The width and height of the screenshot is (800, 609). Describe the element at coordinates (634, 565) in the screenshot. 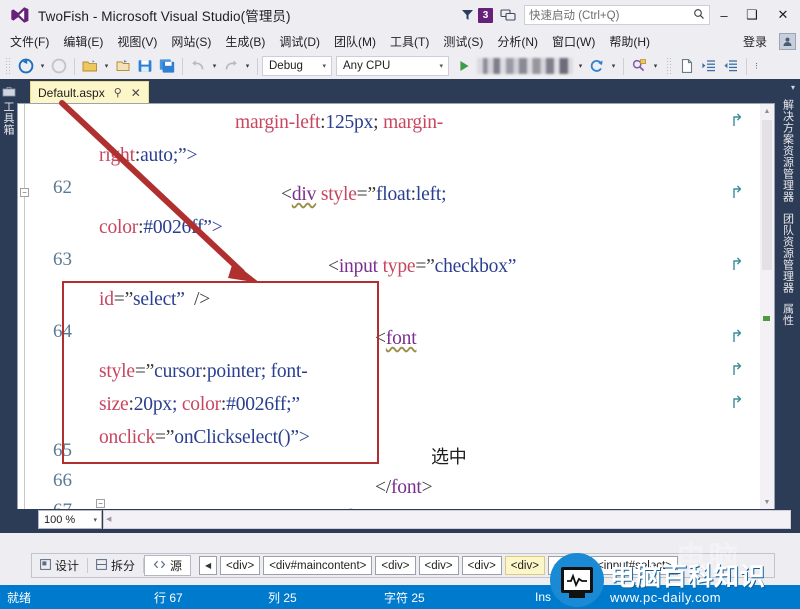

I see `tag-chip: <input#select>` at that location.